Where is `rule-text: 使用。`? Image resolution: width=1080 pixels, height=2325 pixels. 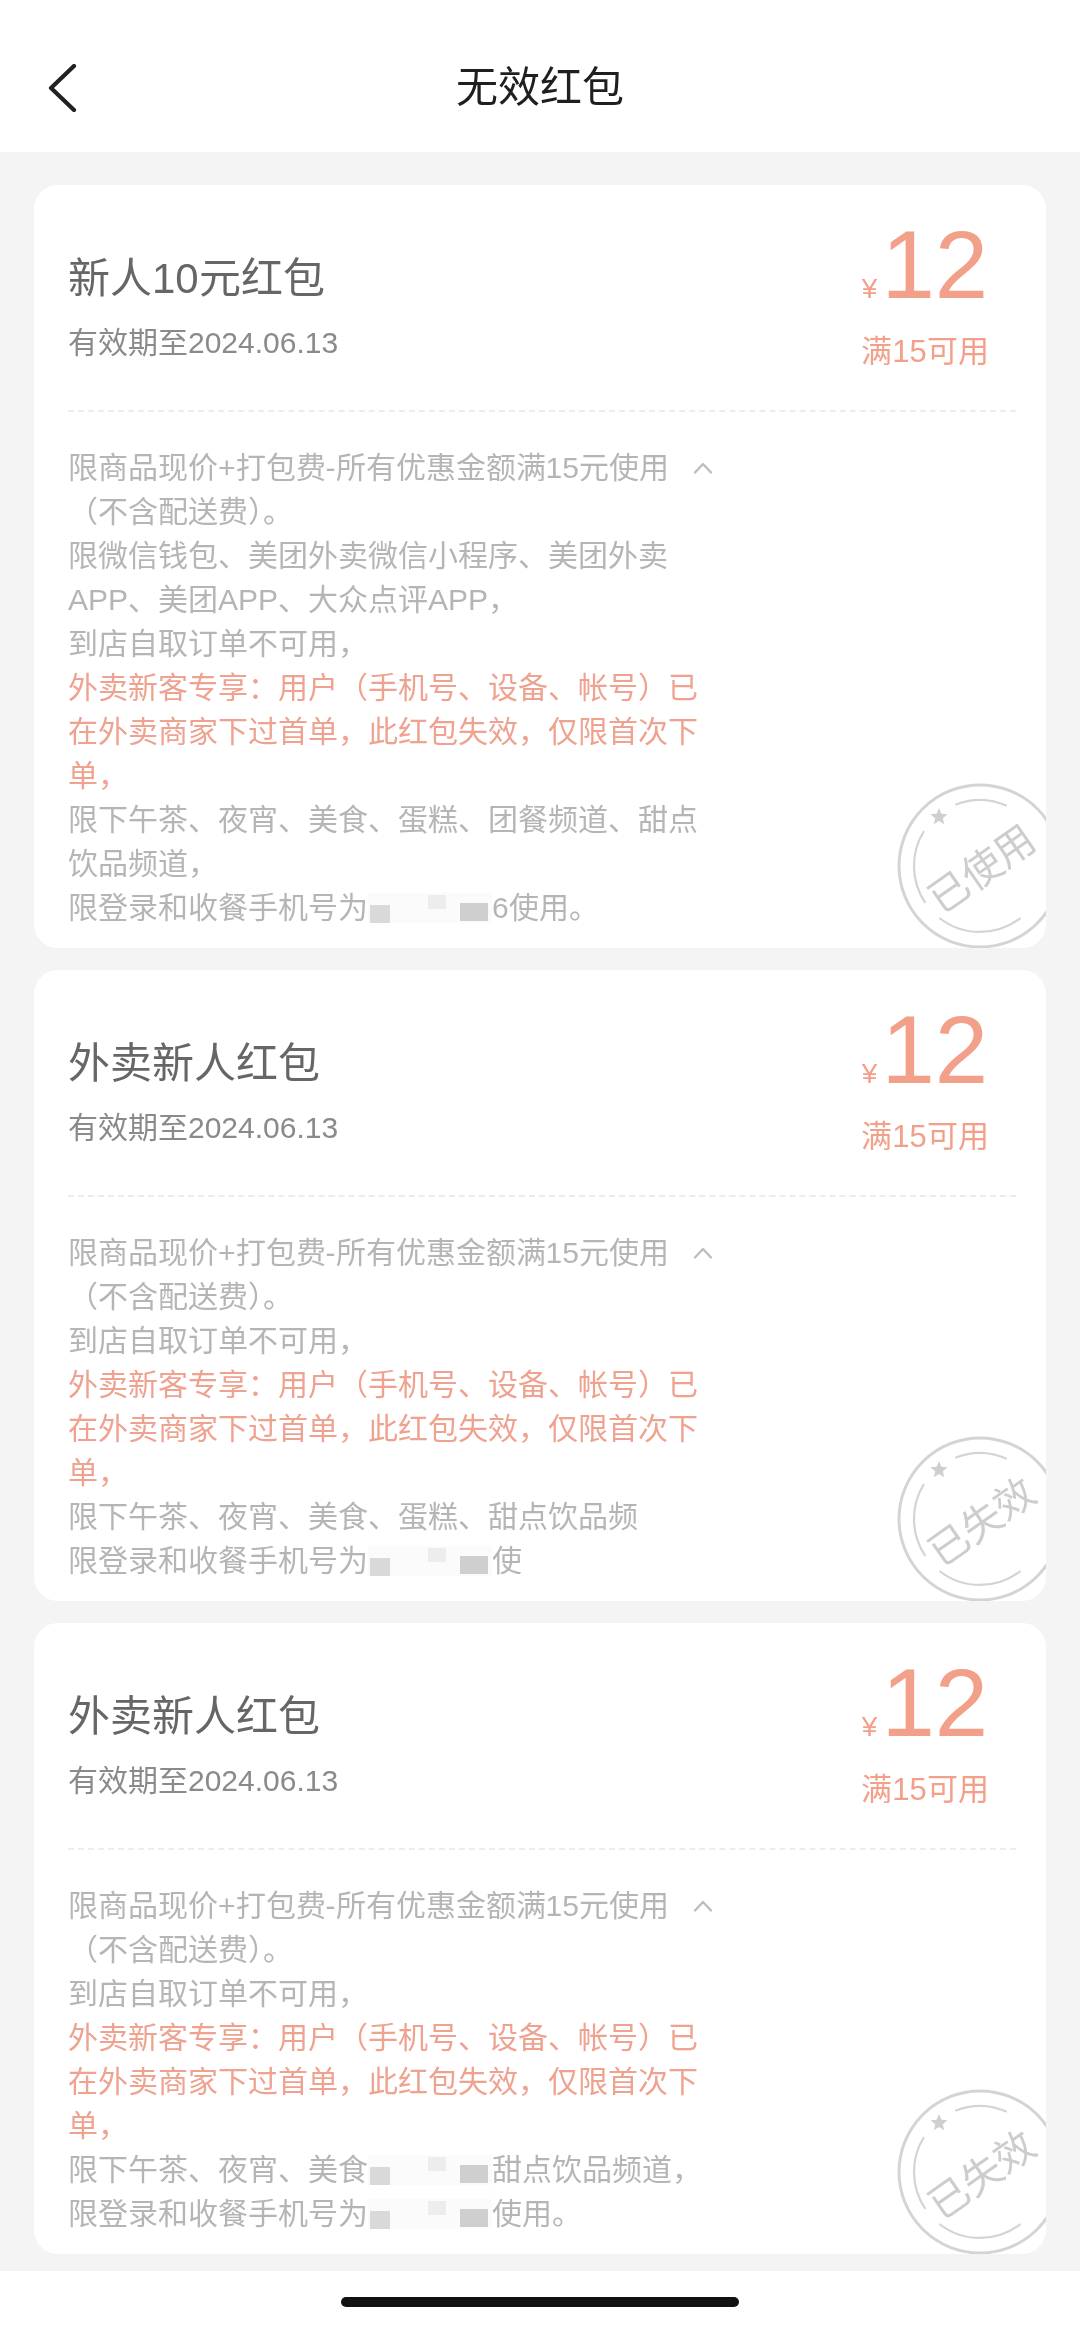
rule-text: 使用。 is located at coordinates (537, 2214).